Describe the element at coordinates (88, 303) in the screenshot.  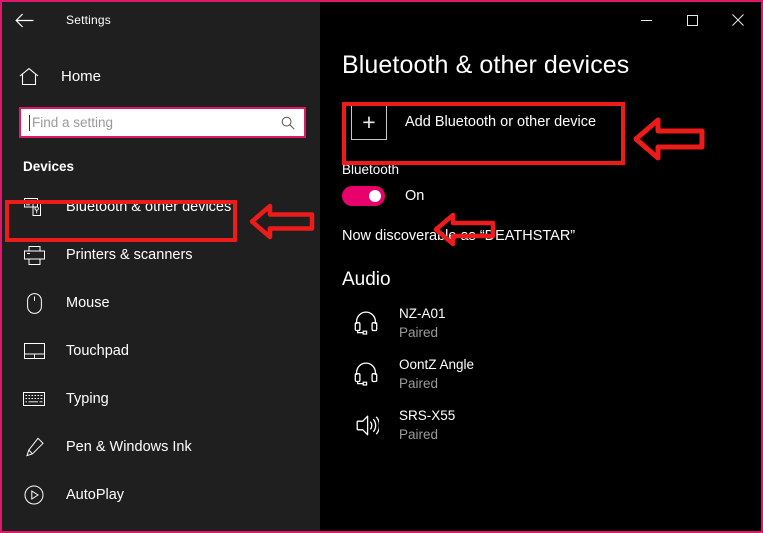
I see `sidebar-item-label: Mouse` at that location.